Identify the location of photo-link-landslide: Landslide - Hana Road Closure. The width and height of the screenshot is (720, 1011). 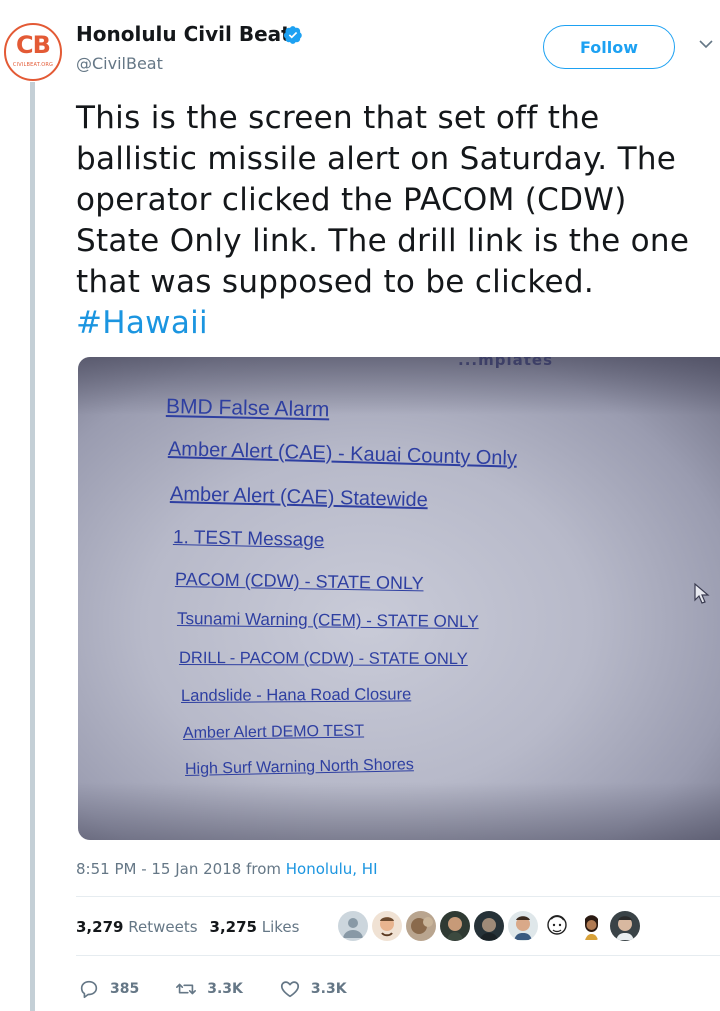
(296, 695).